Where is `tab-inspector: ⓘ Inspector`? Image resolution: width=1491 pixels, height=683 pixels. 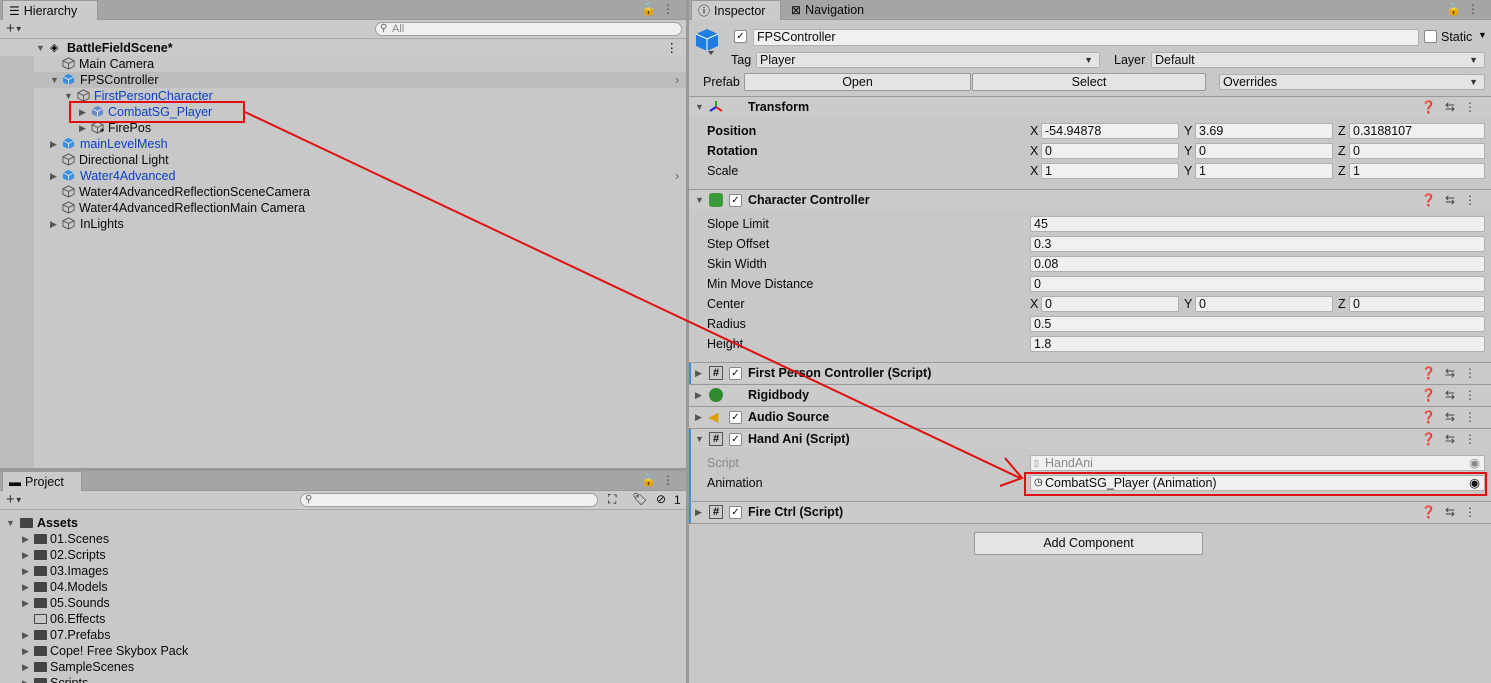 tab-inspector: ⓘ Inspector is located at coordinates (736, 10).